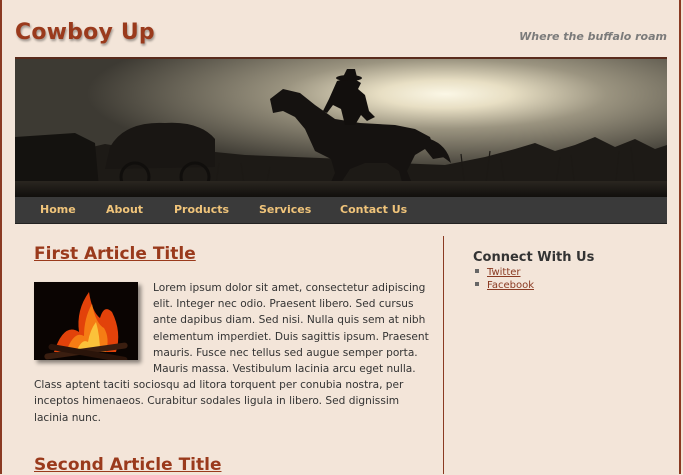 This screenshot has height=475, width=683. What do you see at coordinates (593, 36) in the screenshot?
I see `site-tagline: Where the buffalo roam` at bounding box center [593, 36].